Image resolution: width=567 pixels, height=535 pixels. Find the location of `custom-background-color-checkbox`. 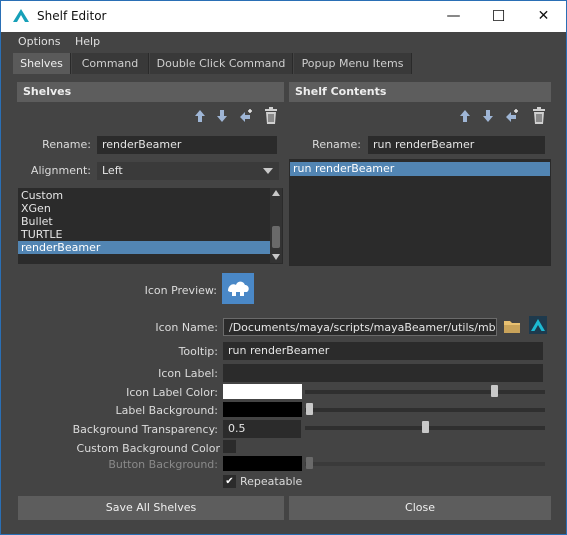

custom-background-color-checkbox is located at coordinates (229, 446).